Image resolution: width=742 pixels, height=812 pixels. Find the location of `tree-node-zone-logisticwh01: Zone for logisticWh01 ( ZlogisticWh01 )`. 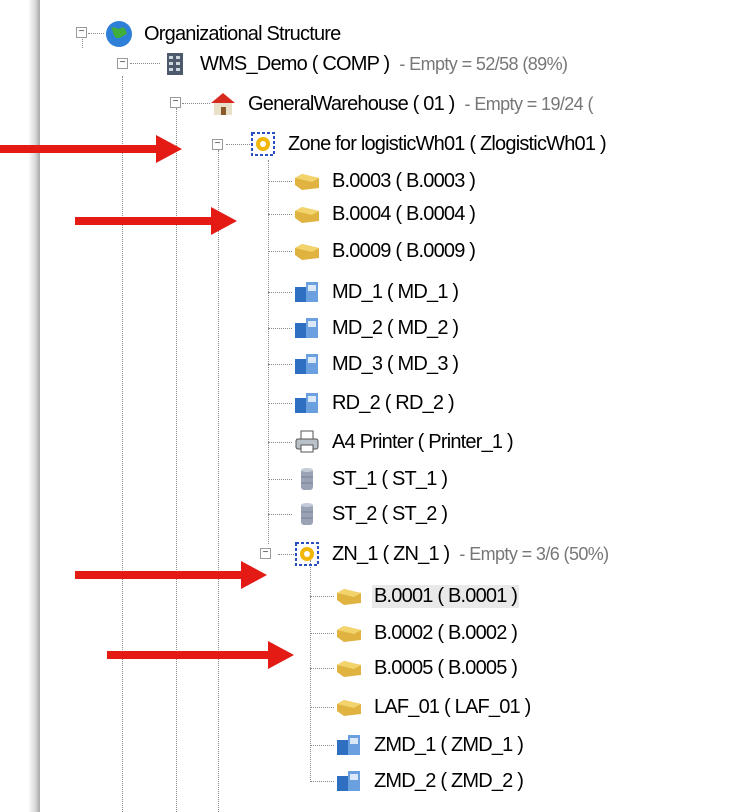

tree-node-zone-logisticwh01: Zone for logisticWh01 ( ZlogisticWh01 ) is located at coordinates (432, 144).